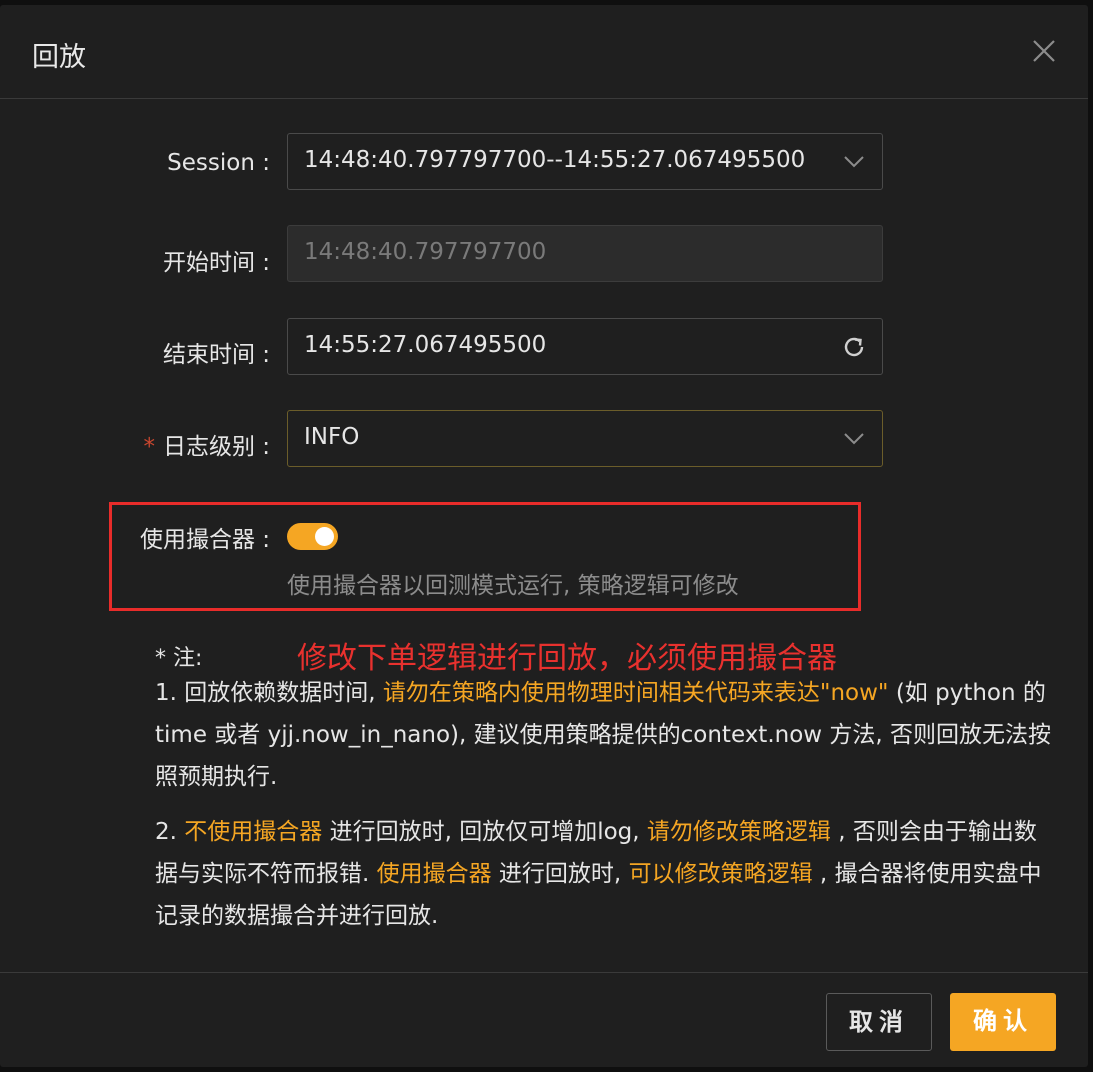  I want to click on log-level-select: INFO, so click(585, 438).